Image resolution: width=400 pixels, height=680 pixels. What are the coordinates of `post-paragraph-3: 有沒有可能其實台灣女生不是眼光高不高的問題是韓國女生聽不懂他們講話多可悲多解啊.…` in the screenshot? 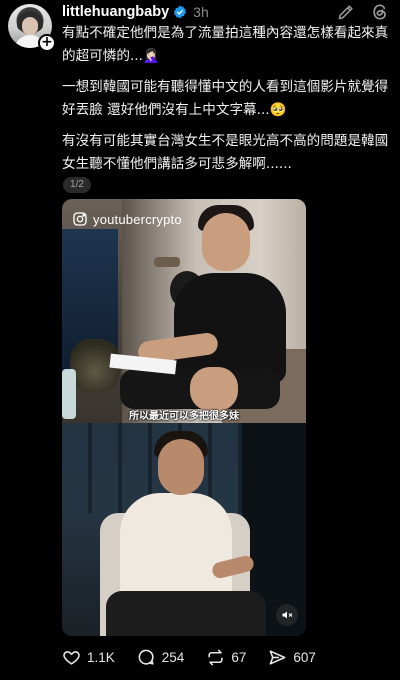 It's located at (225, 152).